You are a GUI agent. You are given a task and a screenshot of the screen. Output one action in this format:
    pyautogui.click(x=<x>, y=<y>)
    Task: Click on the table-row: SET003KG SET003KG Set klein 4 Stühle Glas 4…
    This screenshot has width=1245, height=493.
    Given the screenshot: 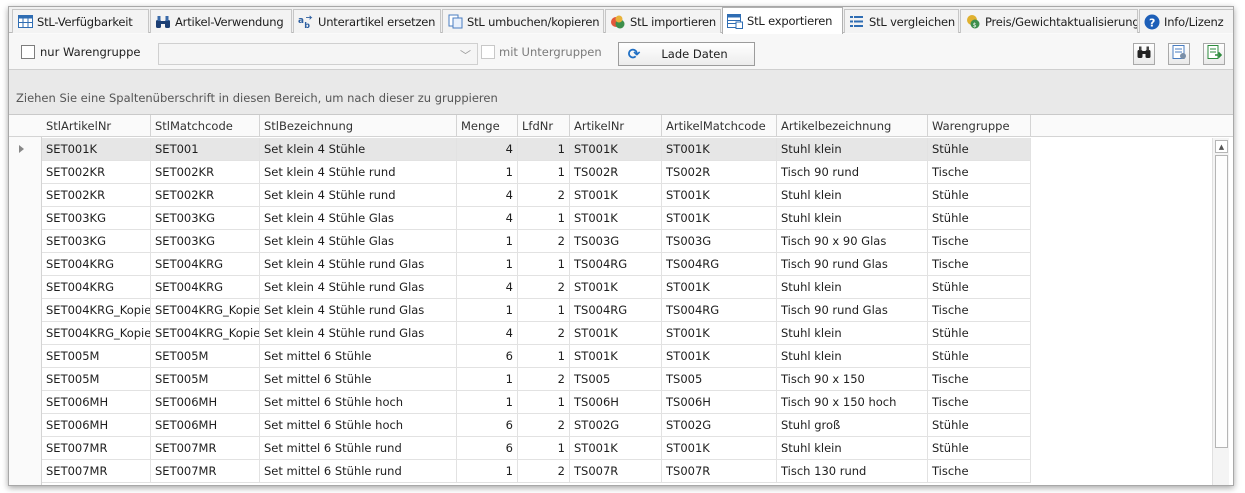 What is the action you would take?
    pyautogui.click(x=520, y=218)
    